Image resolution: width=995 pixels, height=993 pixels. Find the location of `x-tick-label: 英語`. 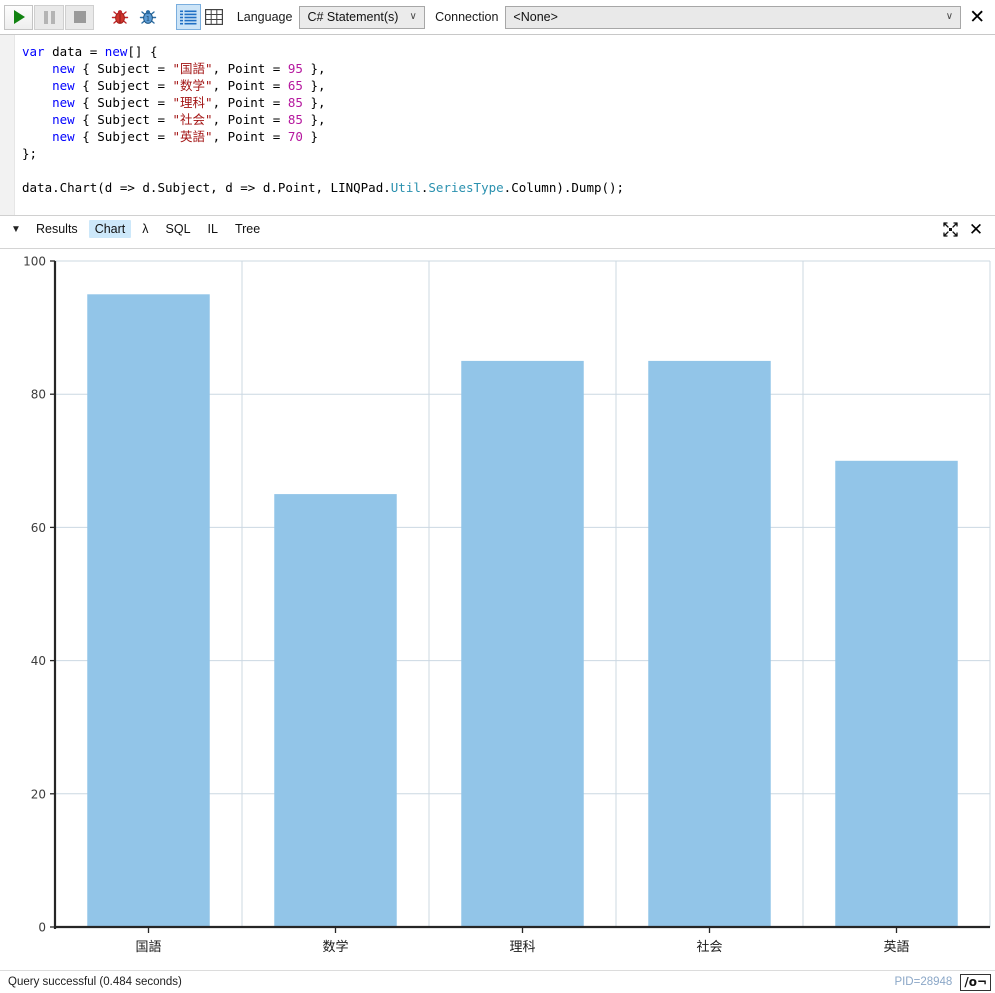

x-tick-label: 英語 is located at coordinates (896, 947).